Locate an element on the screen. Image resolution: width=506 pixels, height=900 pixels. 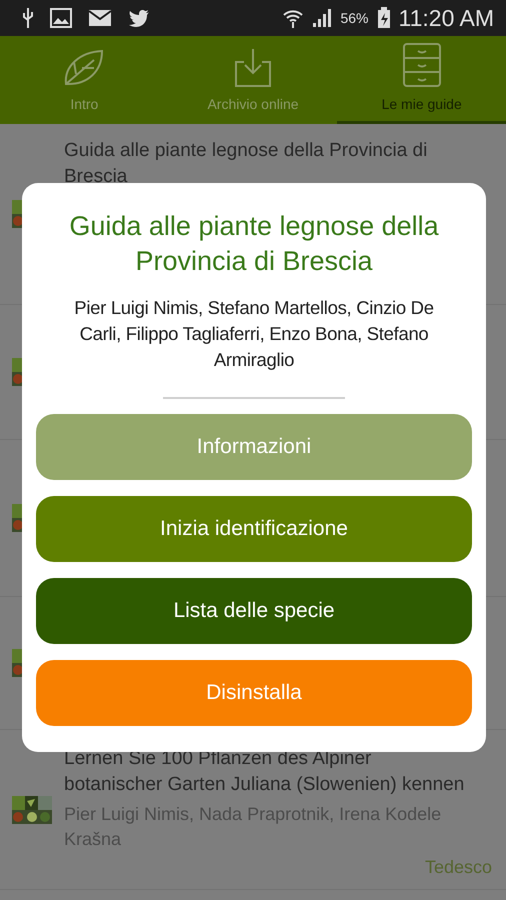
usb-icon is located at coordinates (28, 18).